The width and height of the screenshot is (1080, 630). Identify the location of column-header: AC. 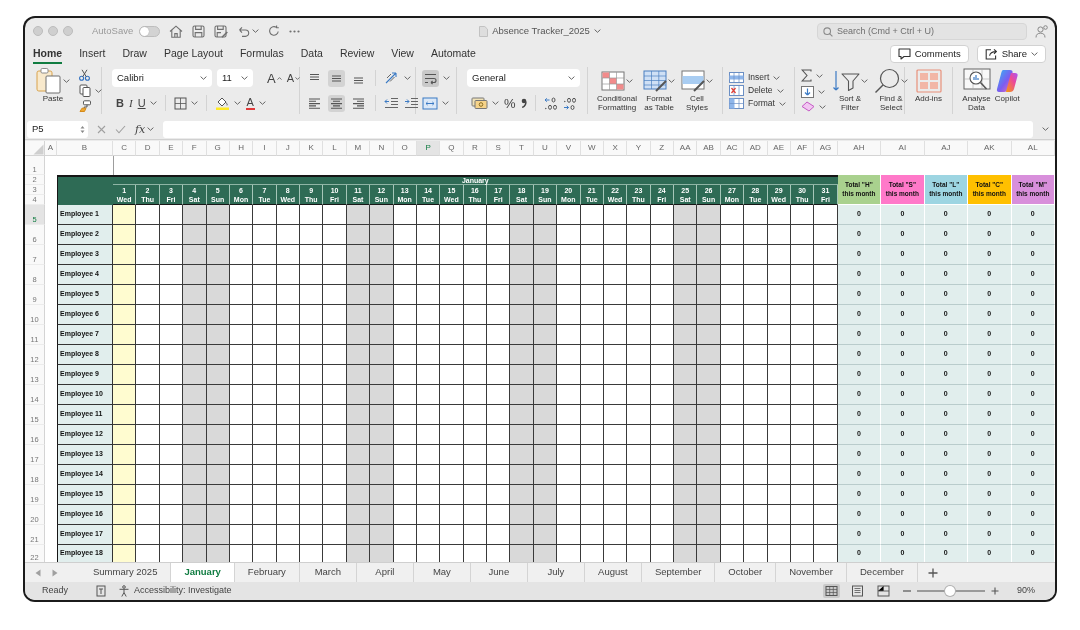
(732, 148).